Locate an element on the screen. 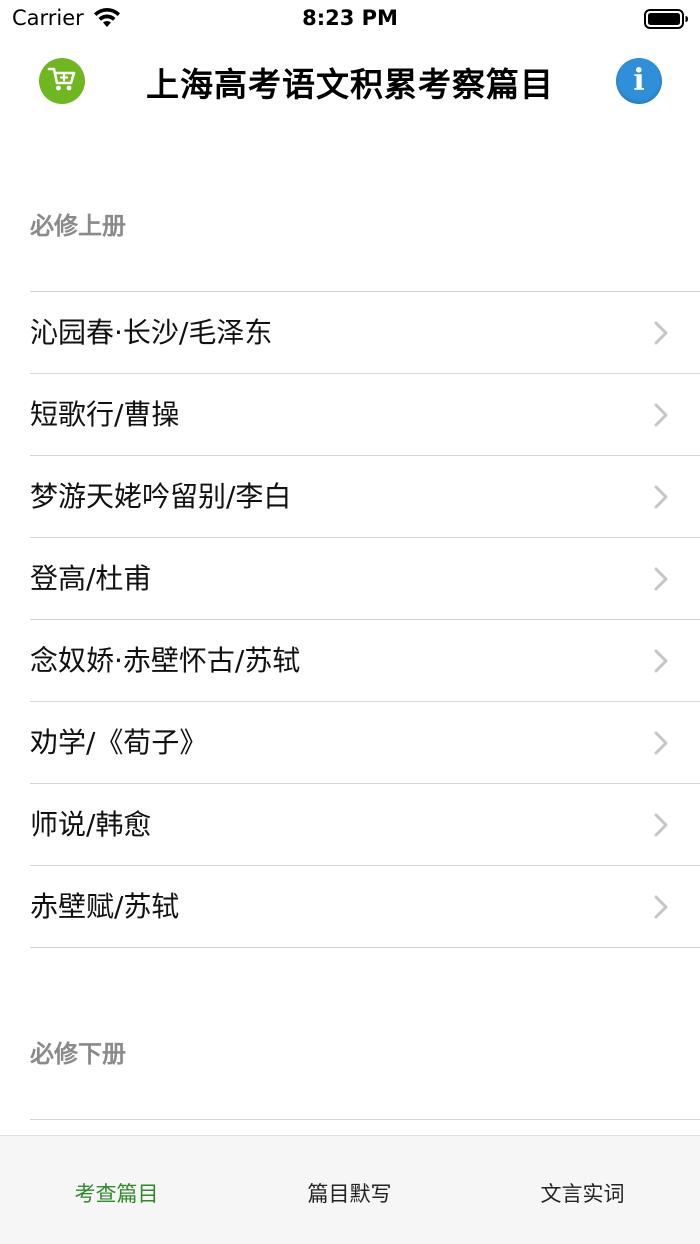 This screenshot has width=700, height=1244. status-bar: Carrier 8:23 PM is located at coordinates (350, 20).